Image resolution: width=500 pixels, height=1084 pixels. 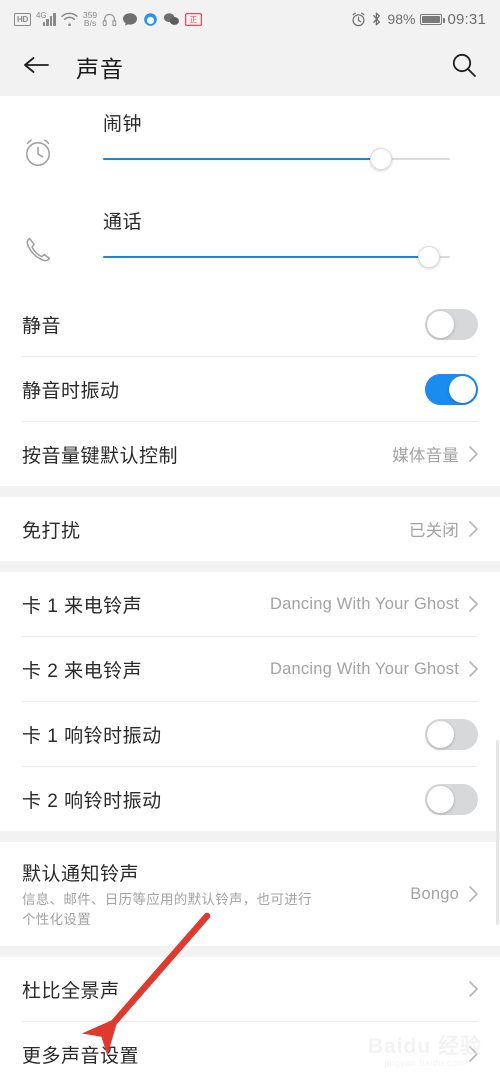 I want to click on slider-label-call: 通话, so click(x=123, y=222).